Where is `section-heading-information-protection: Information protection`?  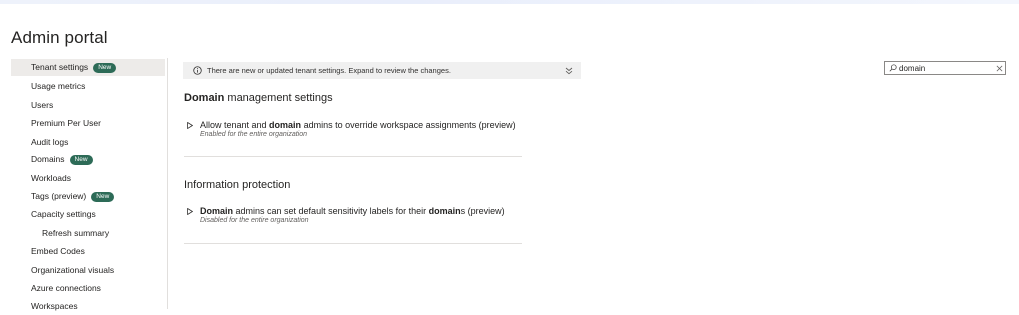
section-heading-information-protection: Information protection is located at coordinates (237, 185).